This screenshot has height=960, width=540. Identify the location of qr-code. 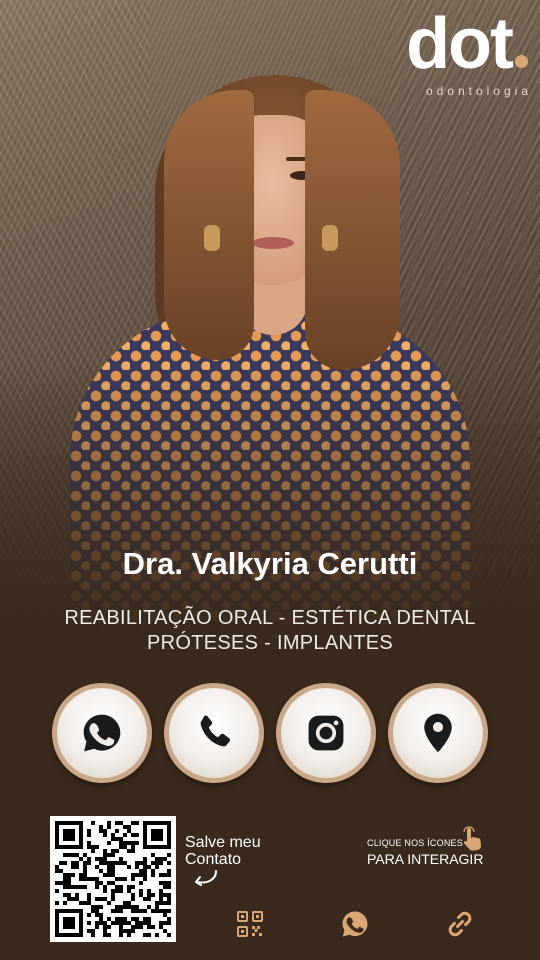
(113, 879).